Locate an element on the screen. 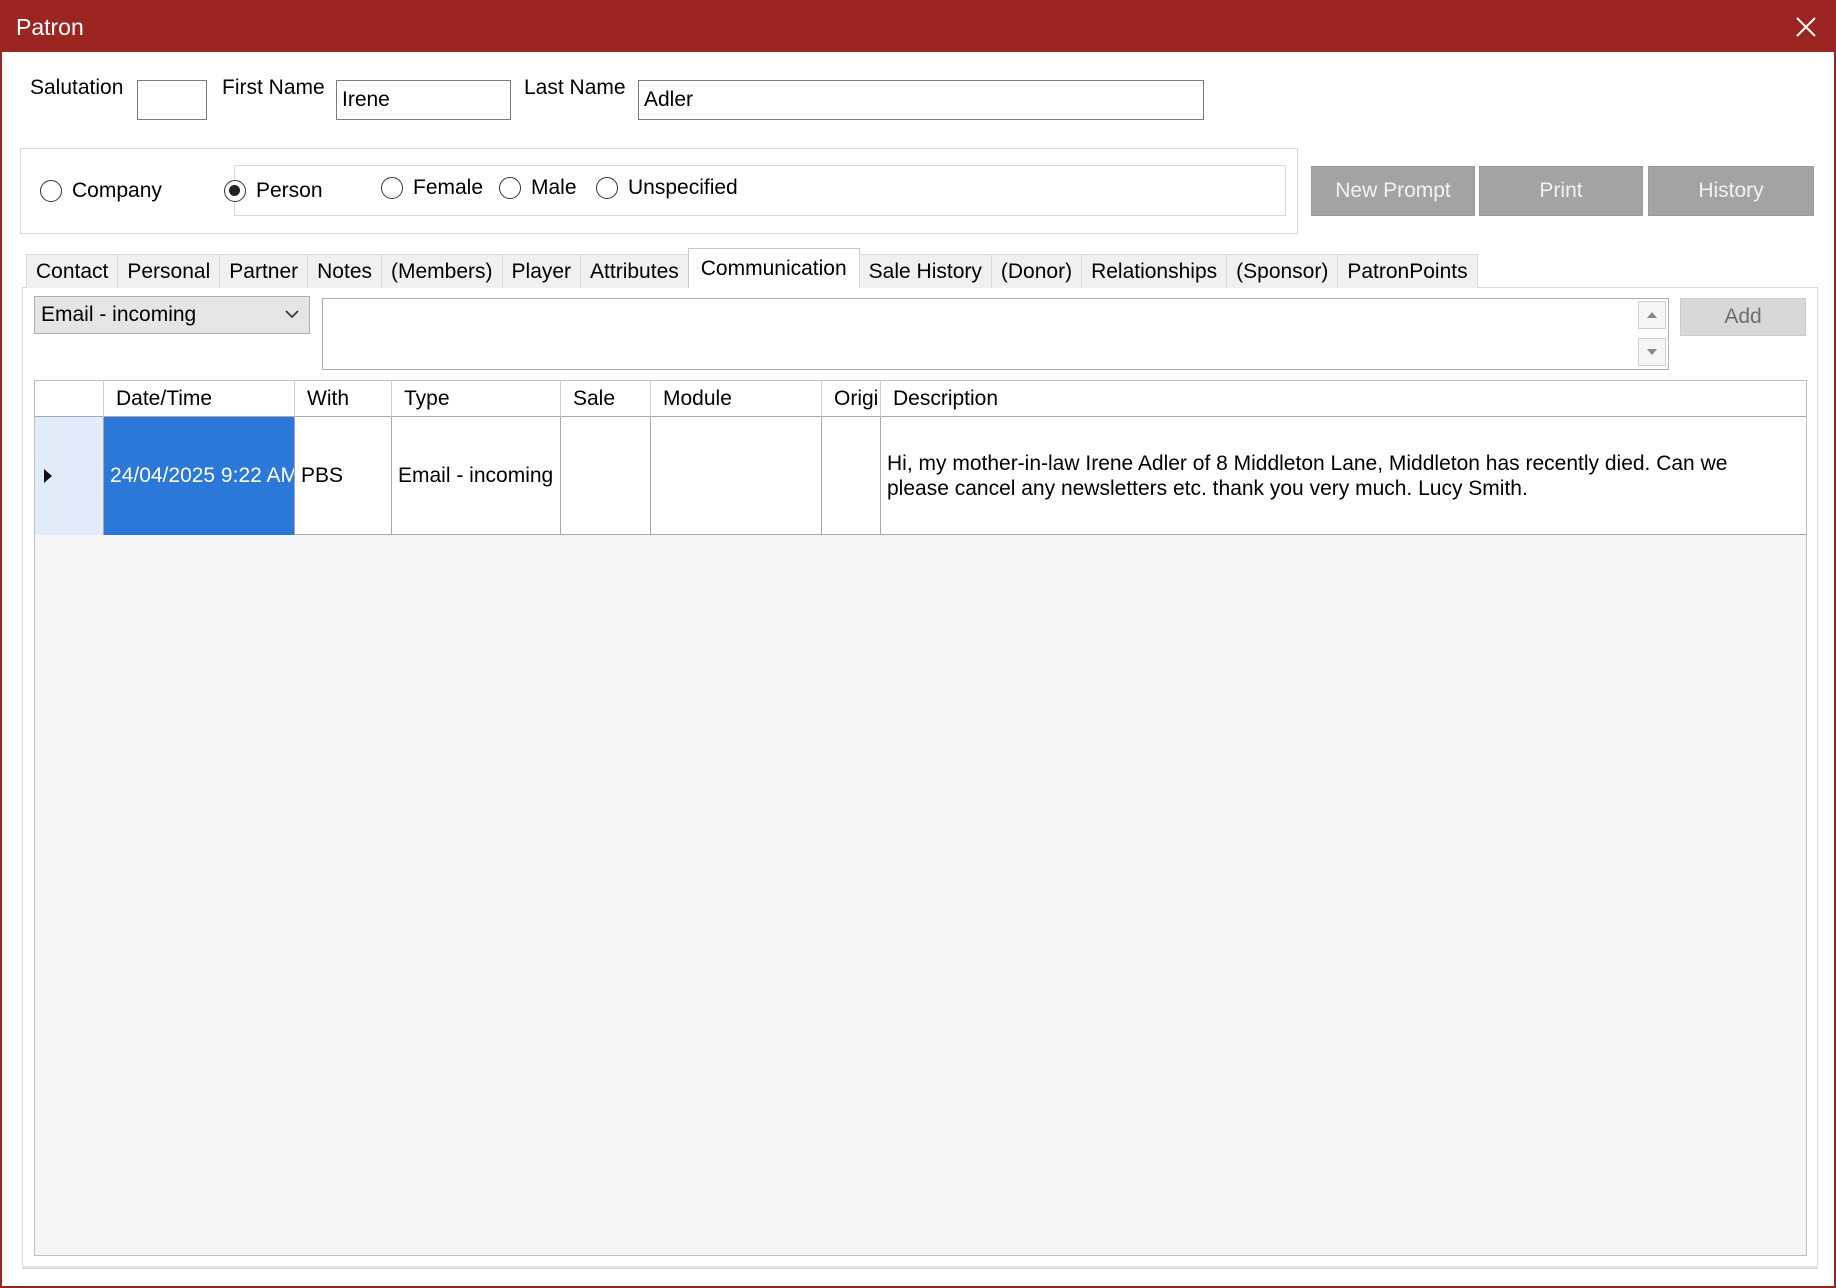  close-icon is located at coordinates (1806, 27).